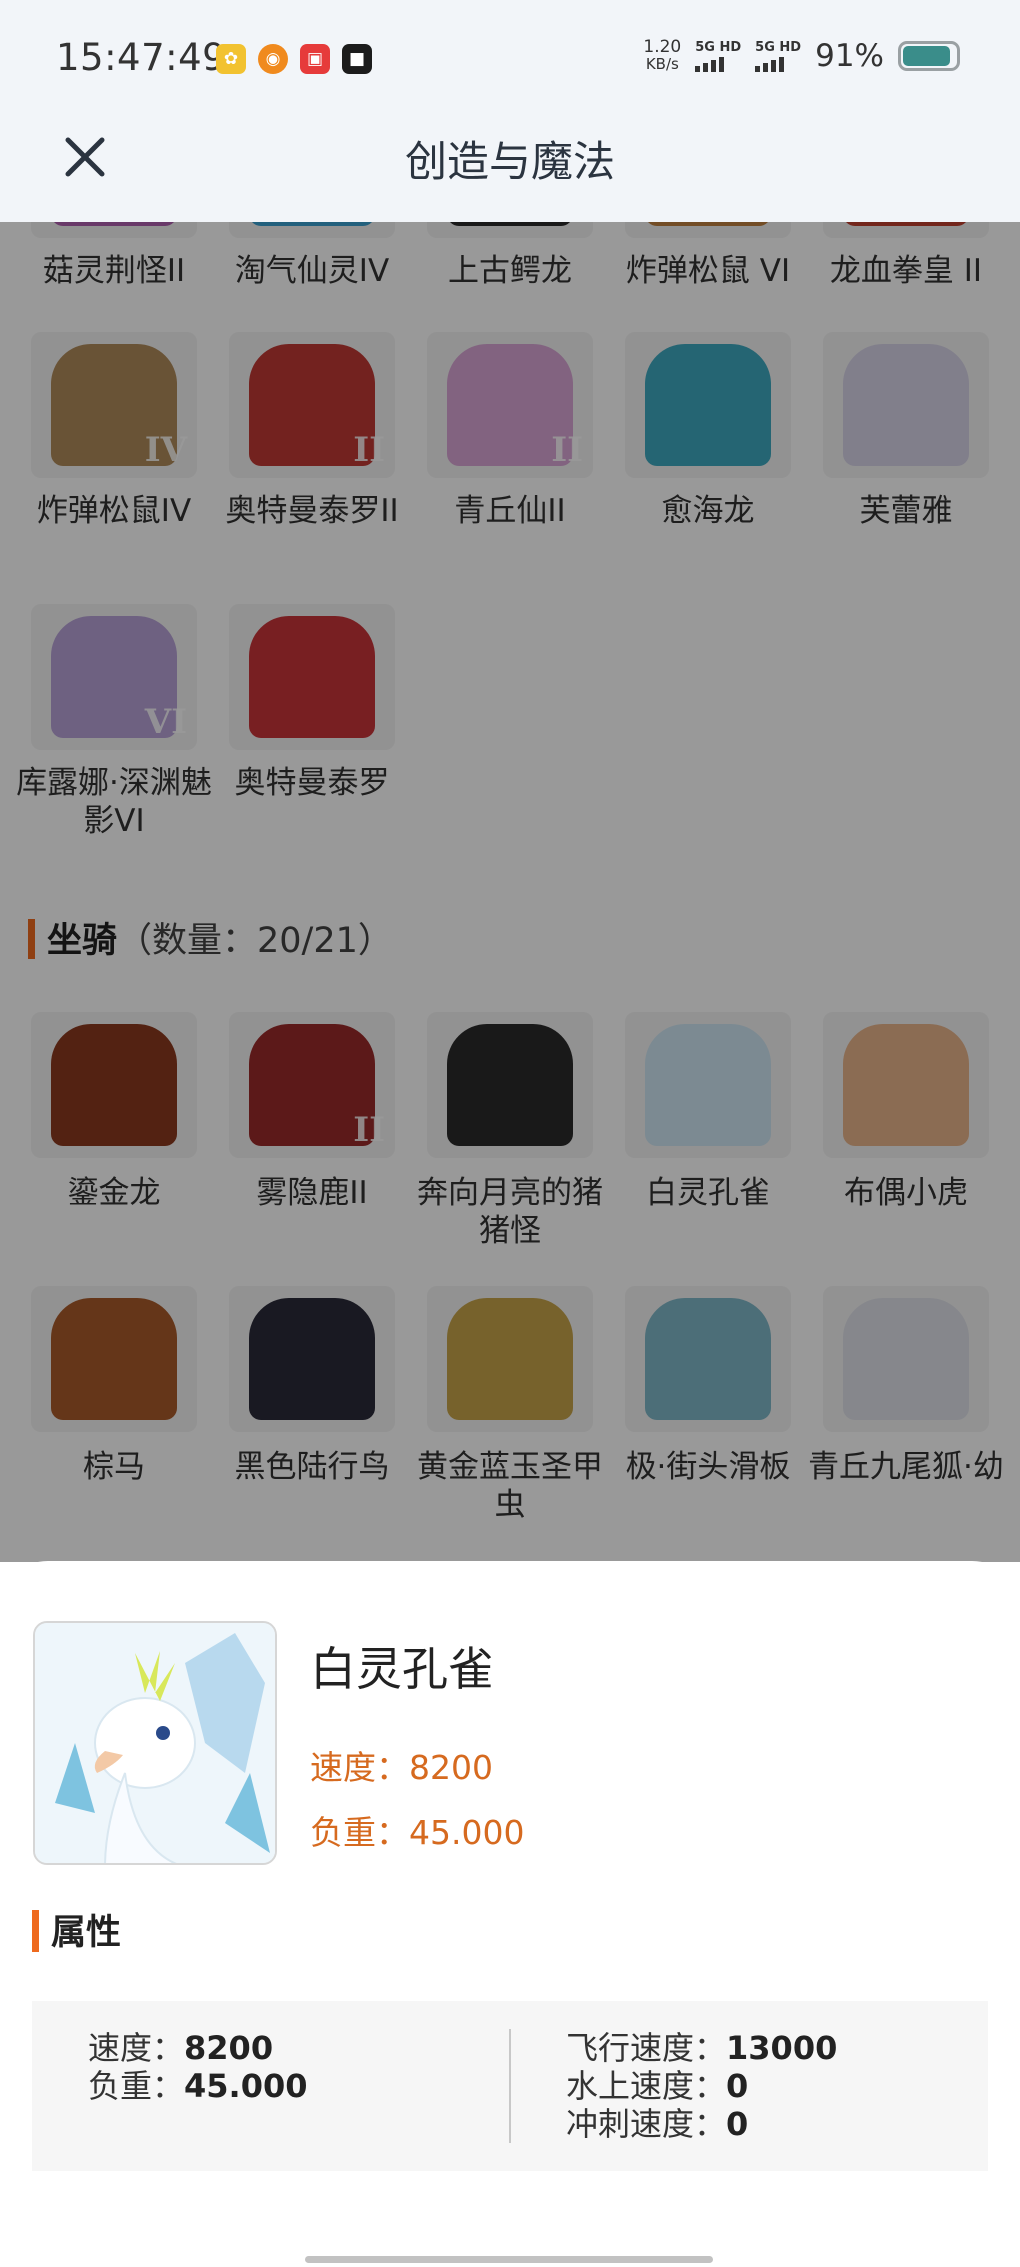  What do you see at coordinates (778, 56) in the screenshot?
I see `signal-icon-sim2: 5G HD` at bounding box center [778, 56].